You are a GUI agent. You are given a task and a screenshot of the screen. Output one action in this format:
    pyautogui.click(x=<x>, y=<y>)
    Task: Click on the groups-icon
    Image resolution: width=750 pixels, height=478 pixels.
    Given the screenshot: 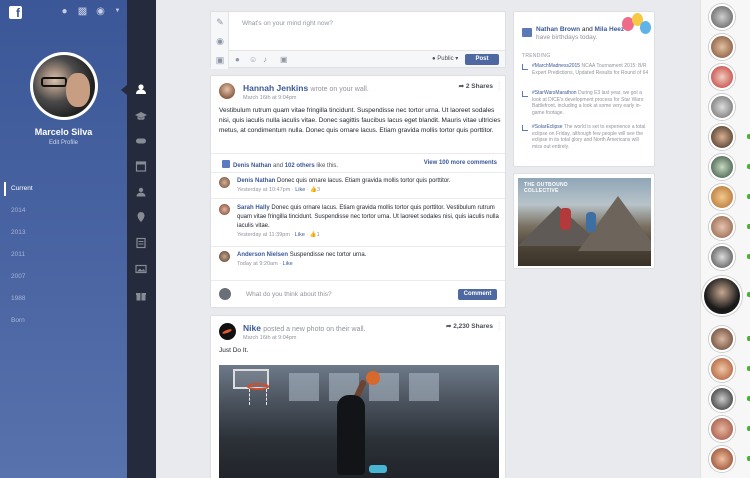 What is the action you would take?
    pyautogui.click(x=141, y=192)
    